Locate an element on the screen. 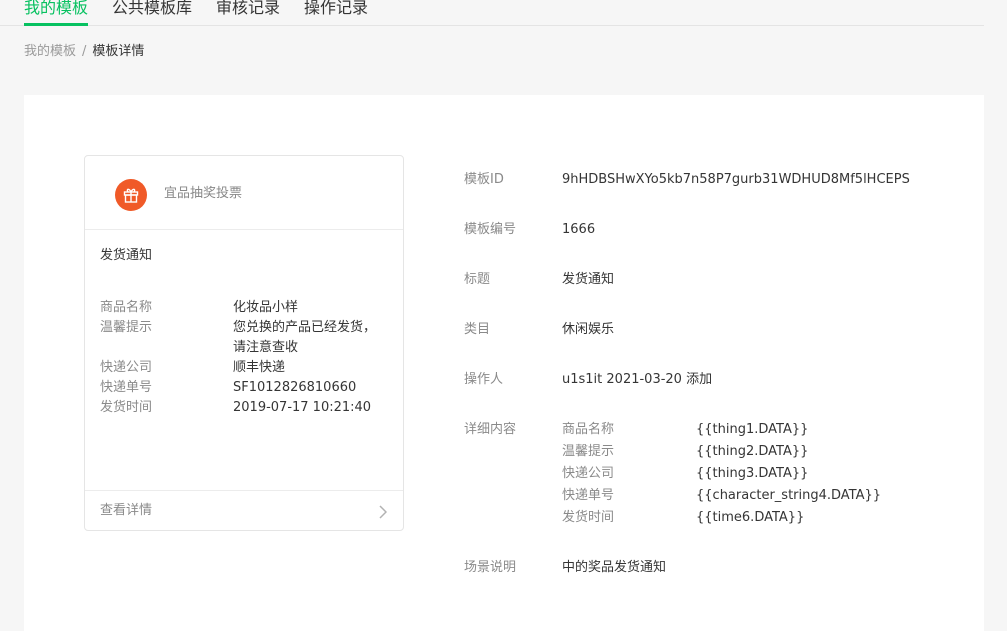  detail-field-value: {{thing2.DATA}} is located at coordinates (752, 451).